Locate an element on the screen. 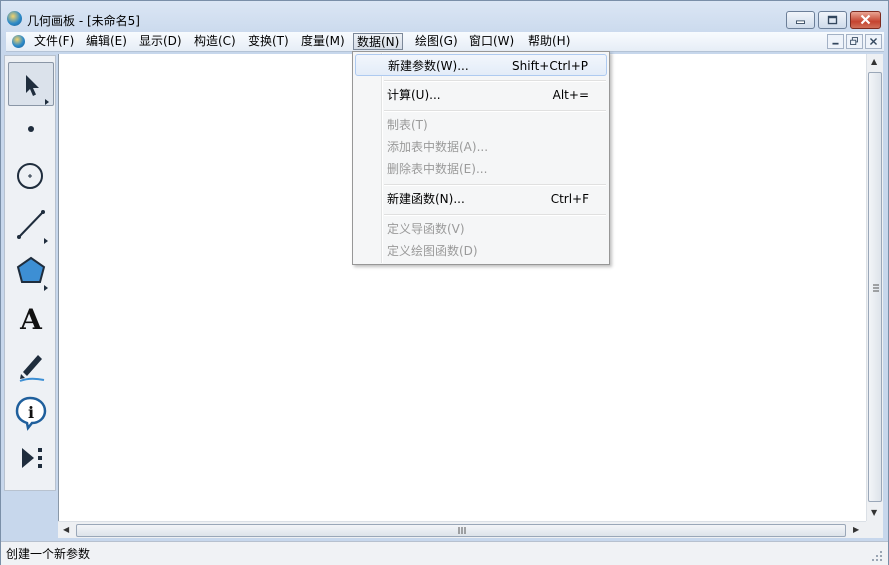 The image size is (889, 565). compass-circle-icon is located at coordinates (30, 176).